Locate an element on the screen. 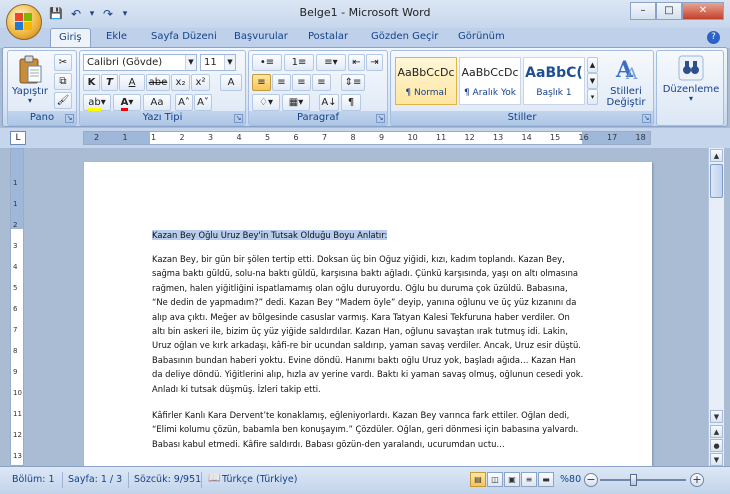  paste-button: Yapıştır ▾ is located at coordinates (30, 80).